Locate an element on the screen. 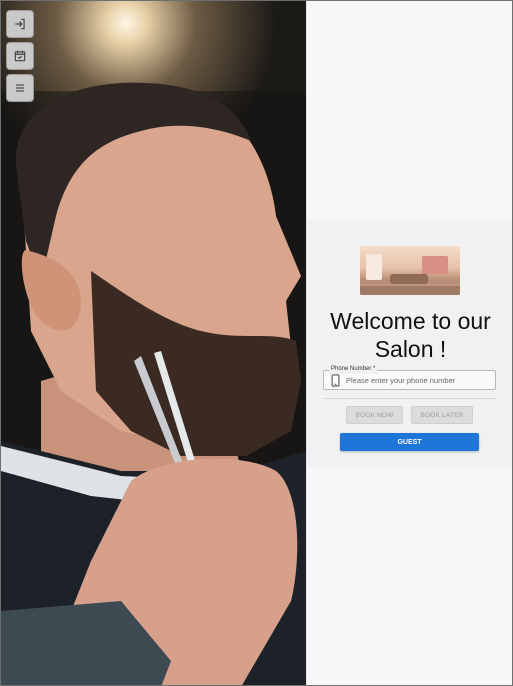  menu-button is located at coordinates (20, 88).